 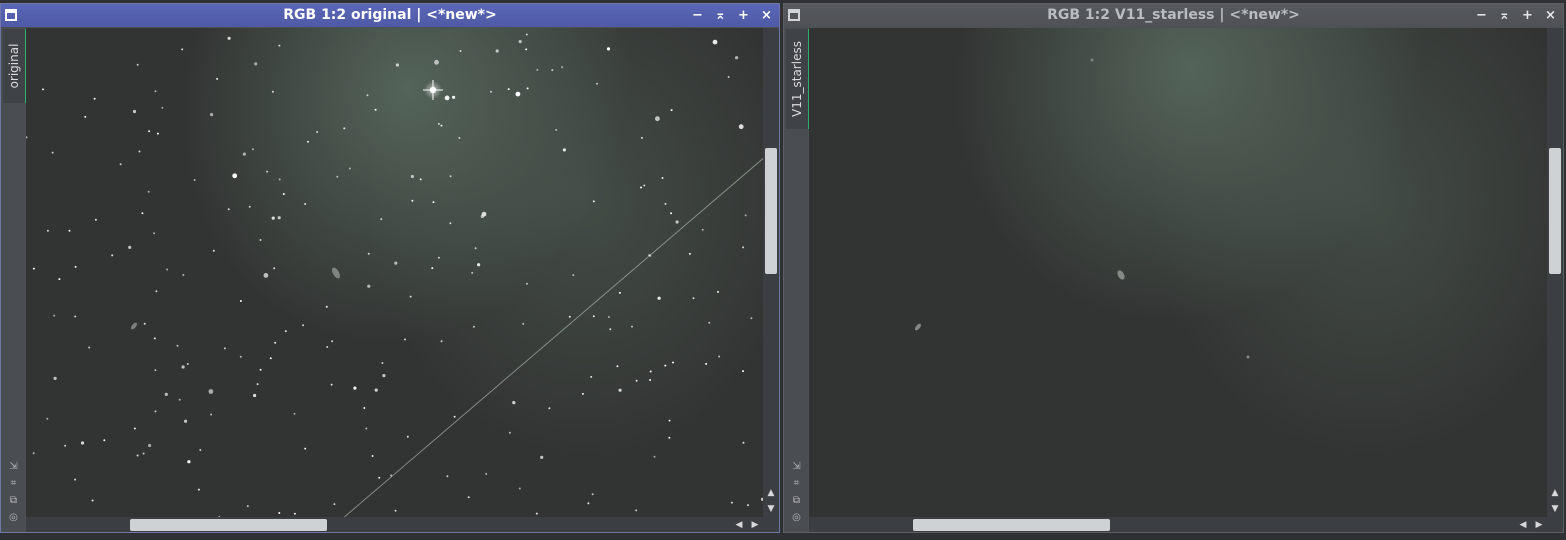 I want to click on window-titlebar: RGB 1:2 original | <*new*> − ⌅ + ×, so click(x=390, y=15).